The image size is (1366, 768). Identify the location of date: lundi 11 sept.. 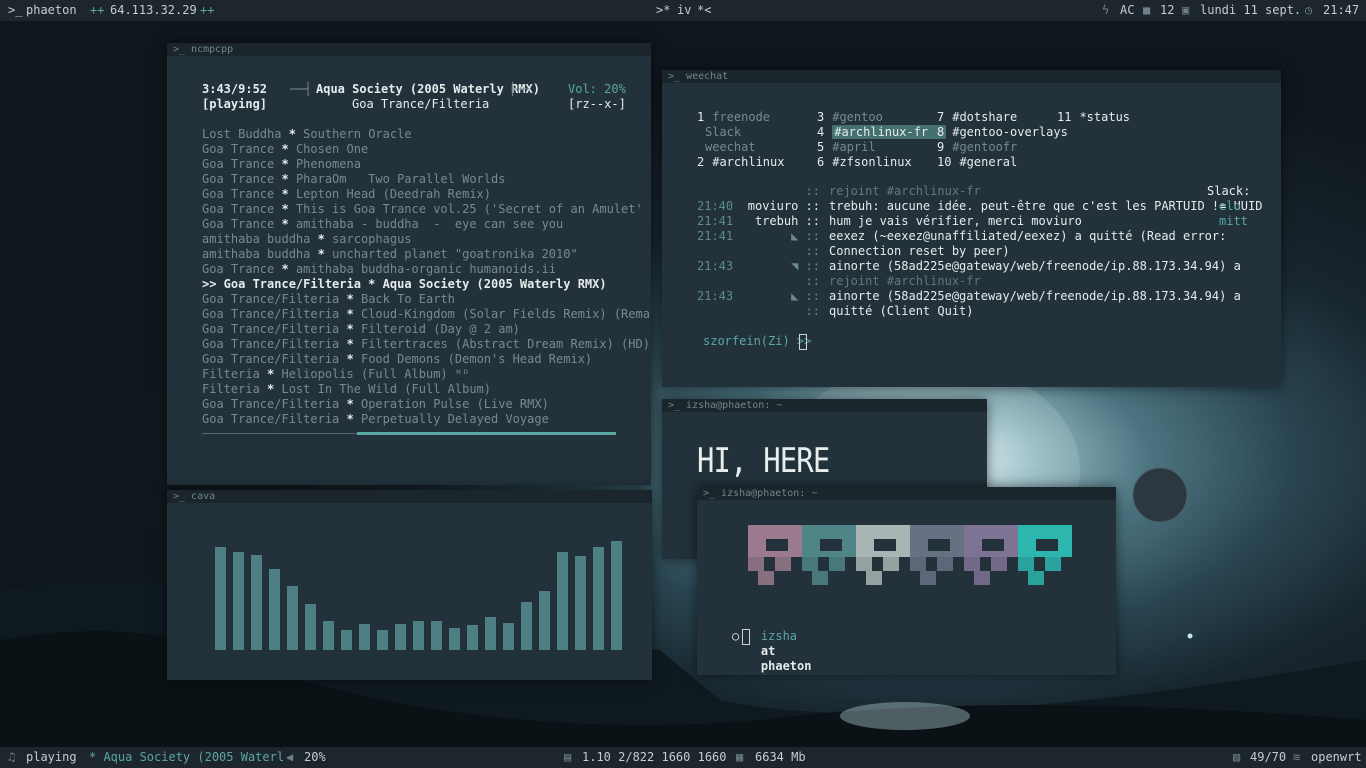
(1251, 10).